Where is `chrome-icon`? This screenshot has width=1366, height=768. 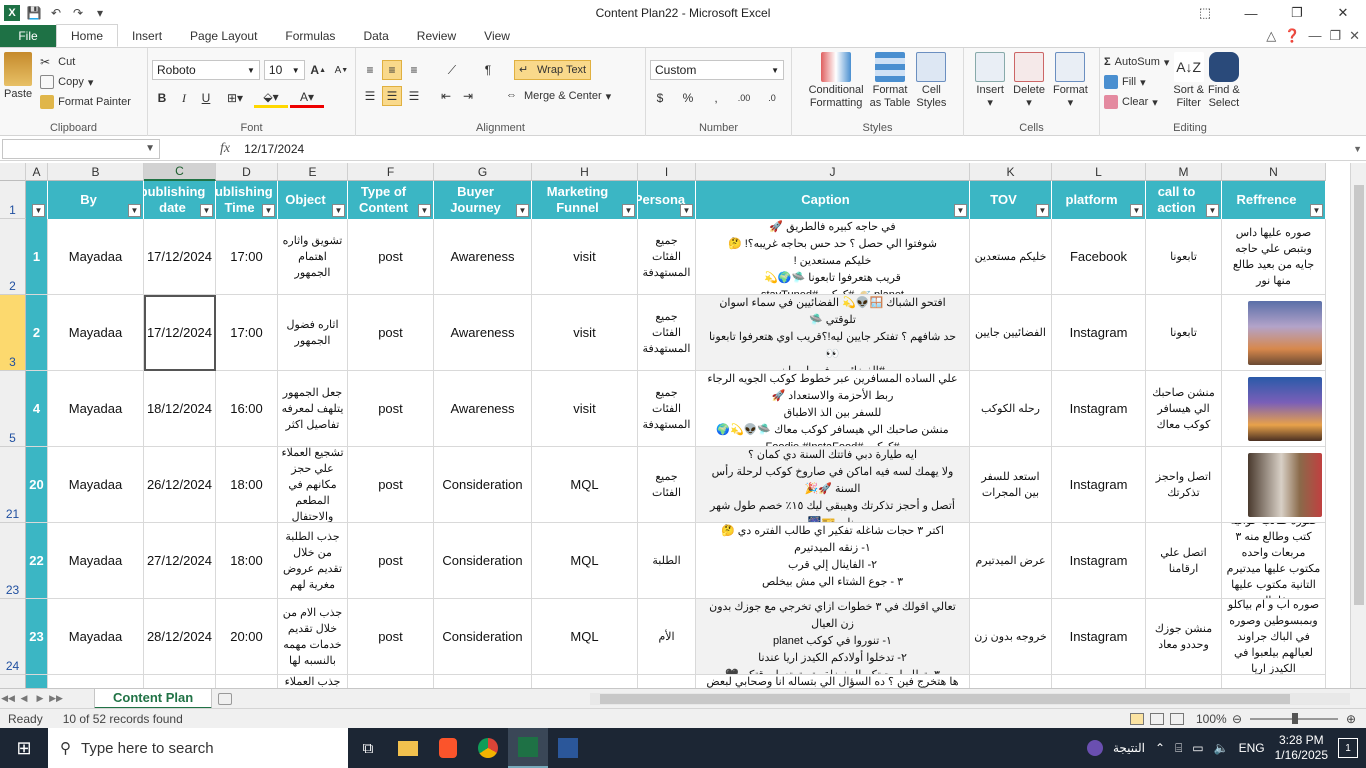 chrome-icon is located at coordinates (488, 748).